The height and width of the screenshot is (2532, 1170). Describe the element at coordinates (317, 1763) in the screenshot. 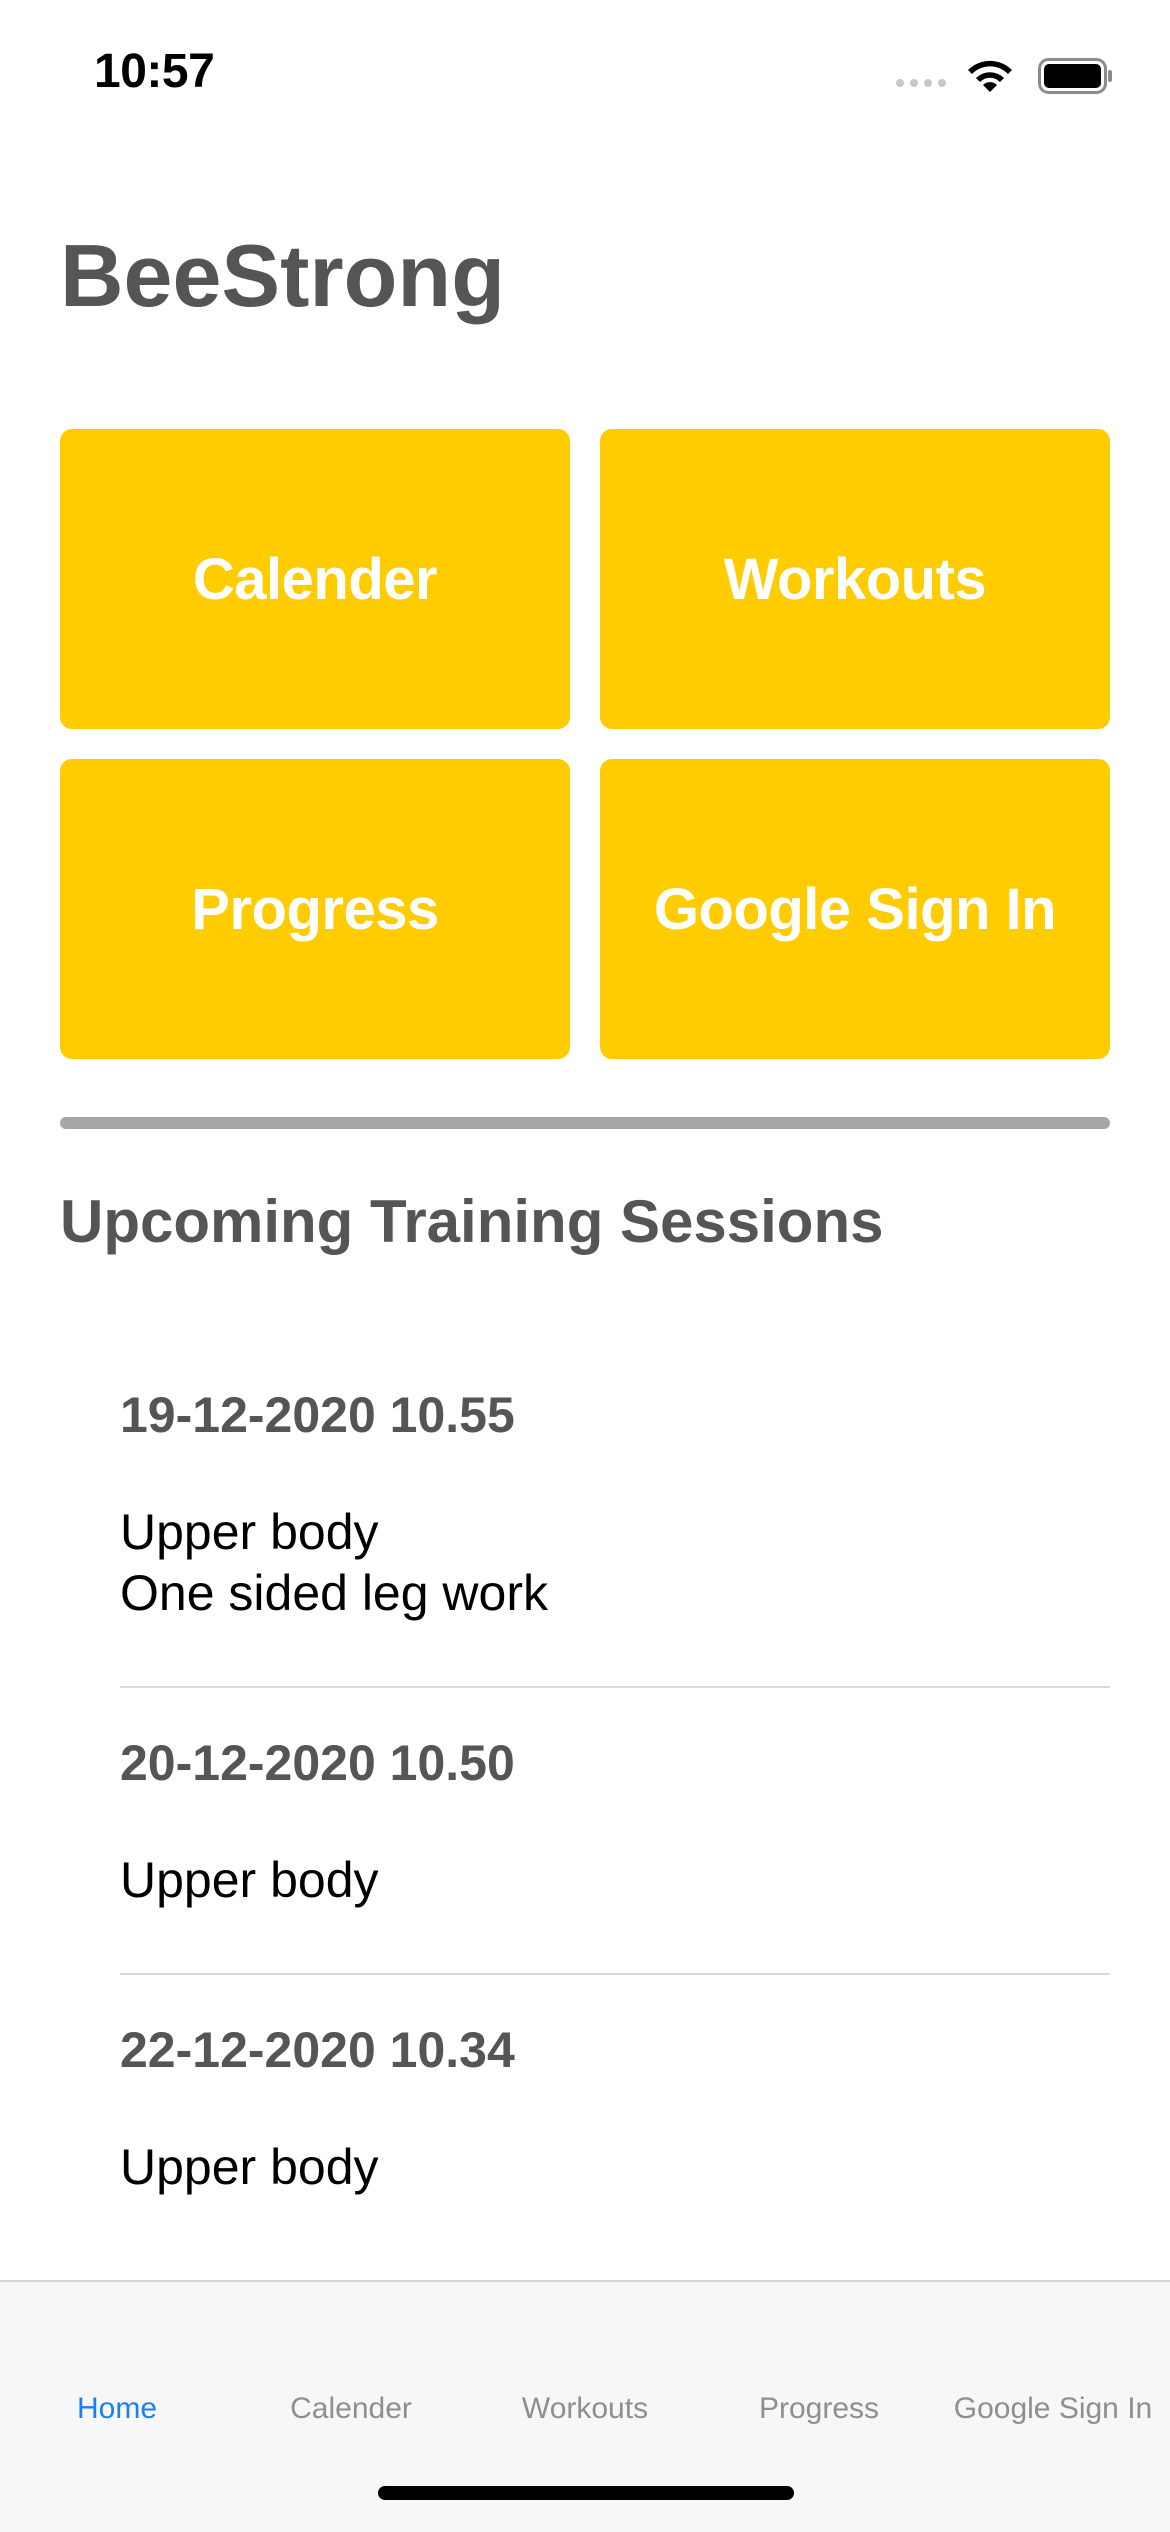

I see `session-date: 20-12-2020 10.50` at that location.